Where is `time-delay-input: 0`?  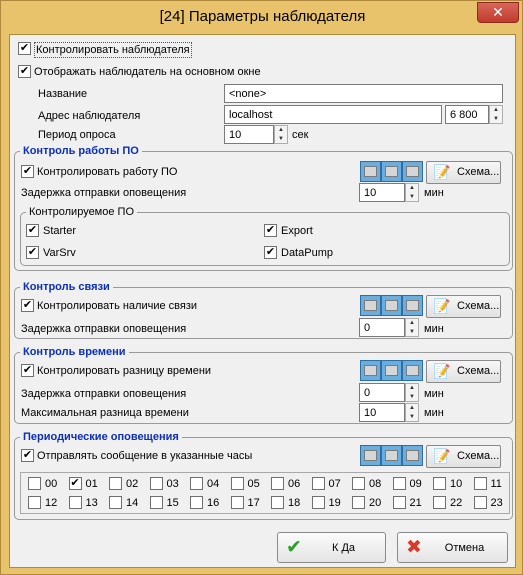
time-delay-input: 0 is located at coordinates (382, 392).